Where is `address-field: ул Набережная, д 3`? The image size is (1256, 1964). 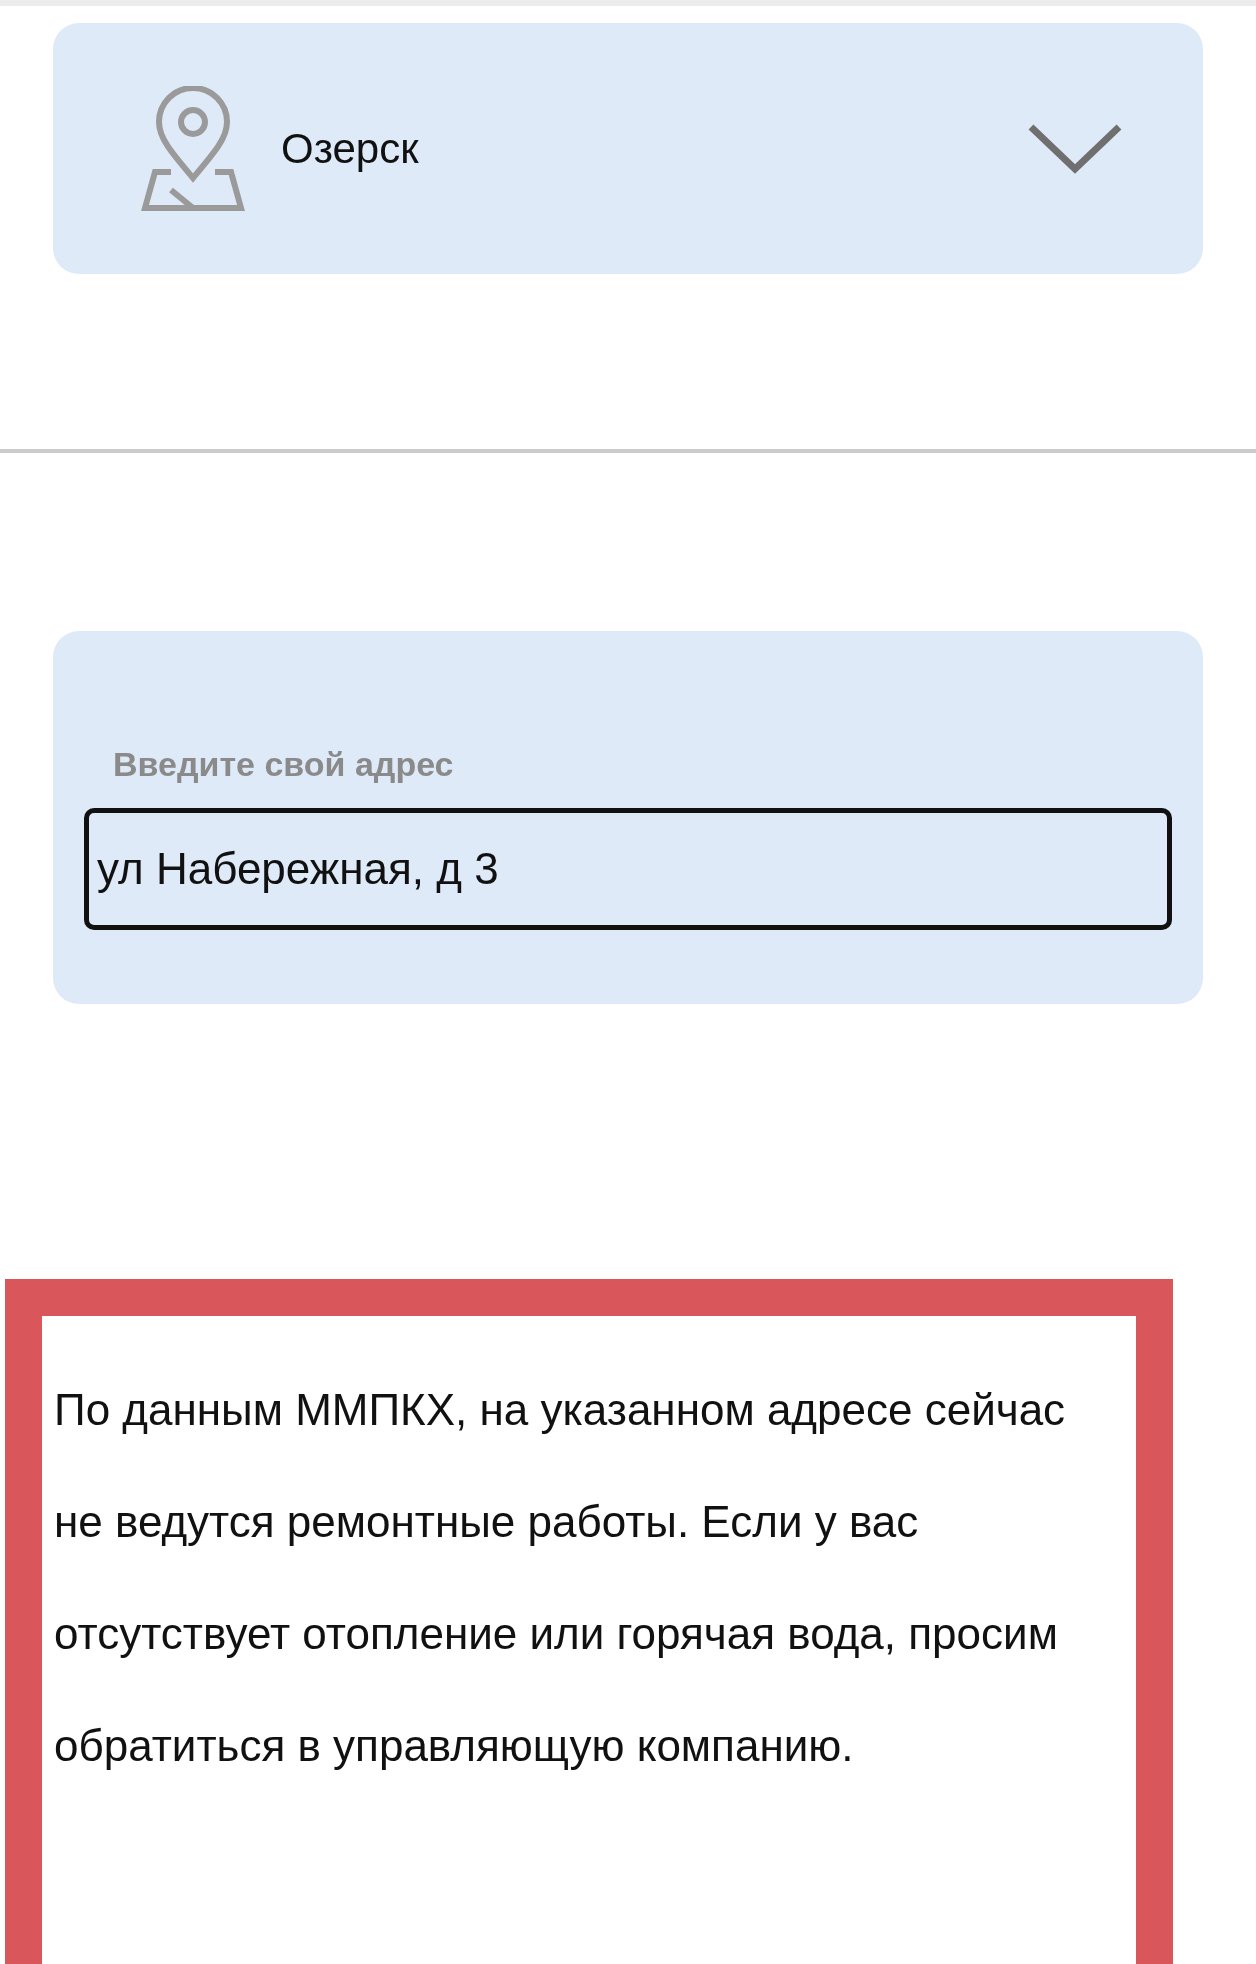 address-field: ул Набережная, д 3 is located at coordinates (628, 869).